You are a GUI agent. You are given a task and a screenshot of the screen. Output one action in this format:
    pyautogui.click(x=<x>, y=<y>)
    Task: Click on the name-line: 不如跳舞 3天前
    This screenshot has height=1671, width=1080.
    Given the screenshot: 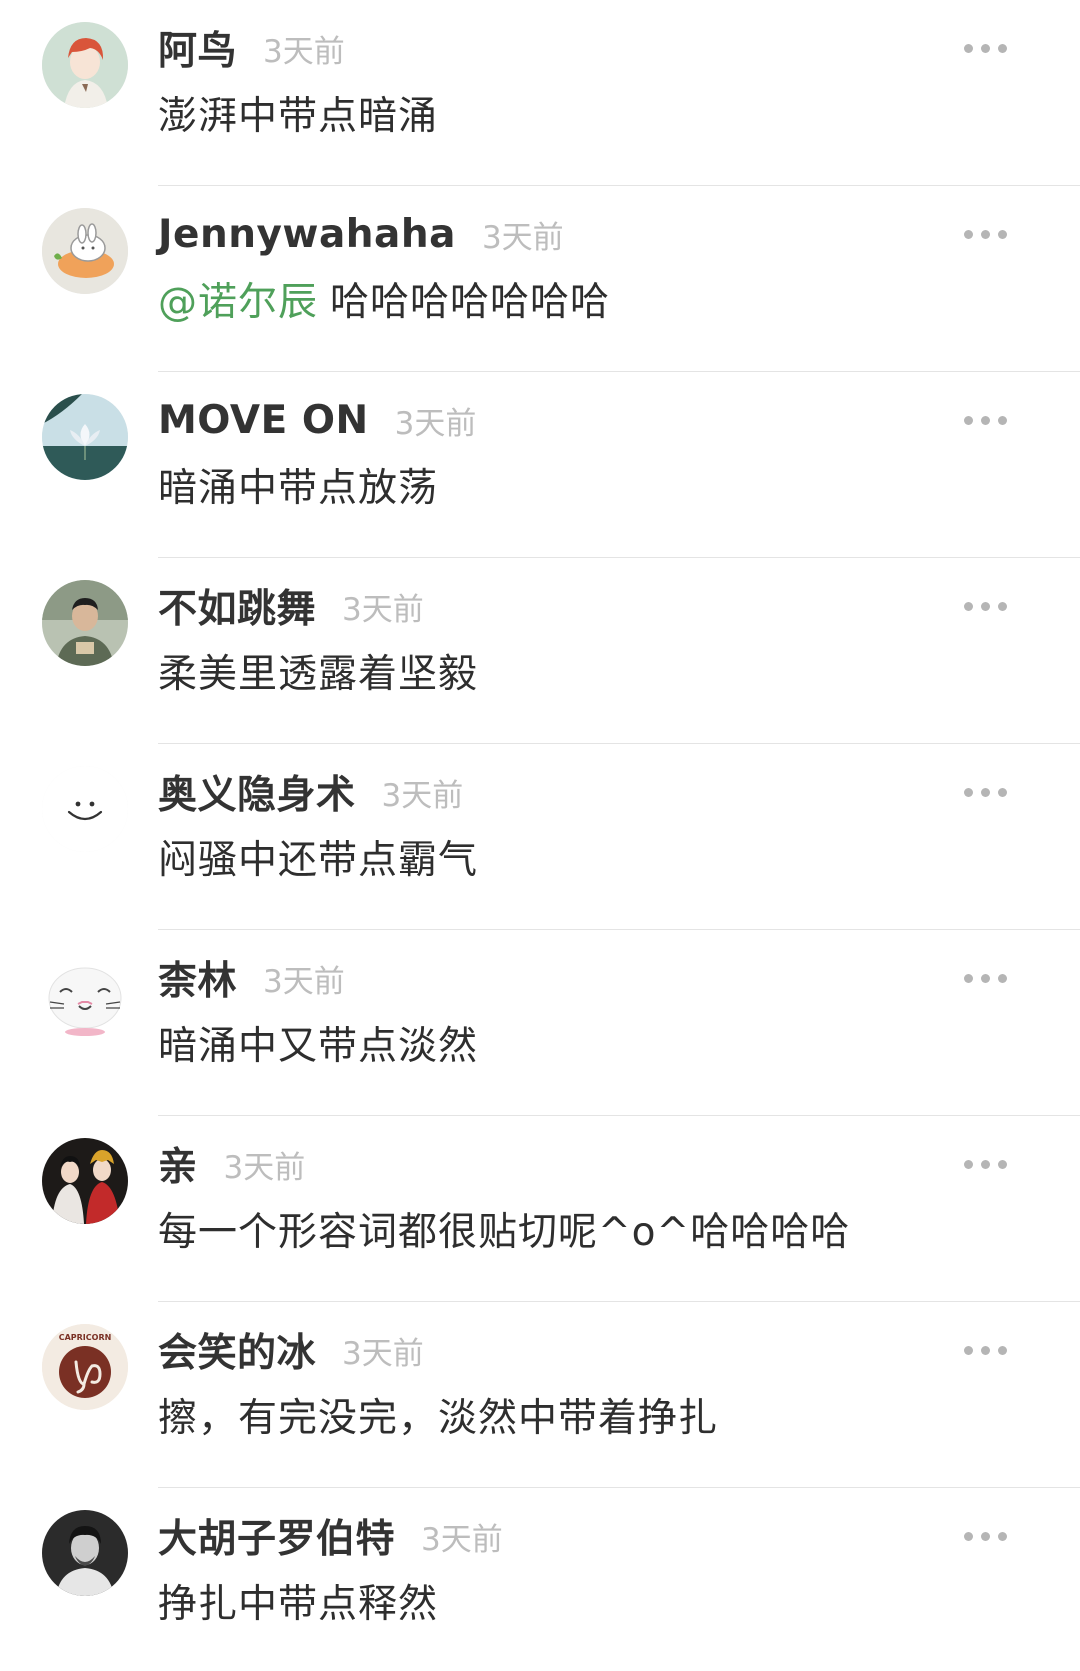 What is the action you would take?
    pyautogui.click(x=291, y=606)
    